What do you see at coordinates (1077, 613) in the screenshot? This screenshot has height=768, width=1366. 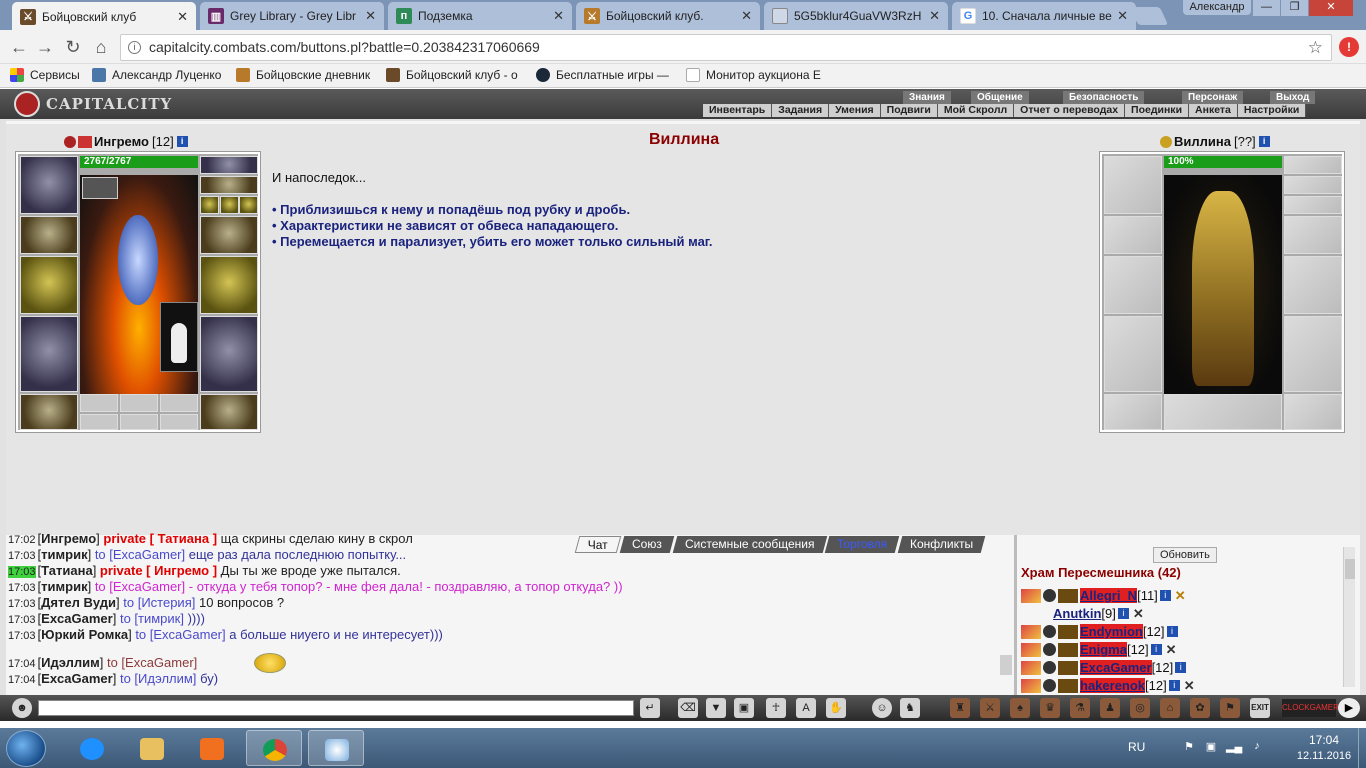 I see `user-name: Anutkin` at bounding box center [1077, 613].